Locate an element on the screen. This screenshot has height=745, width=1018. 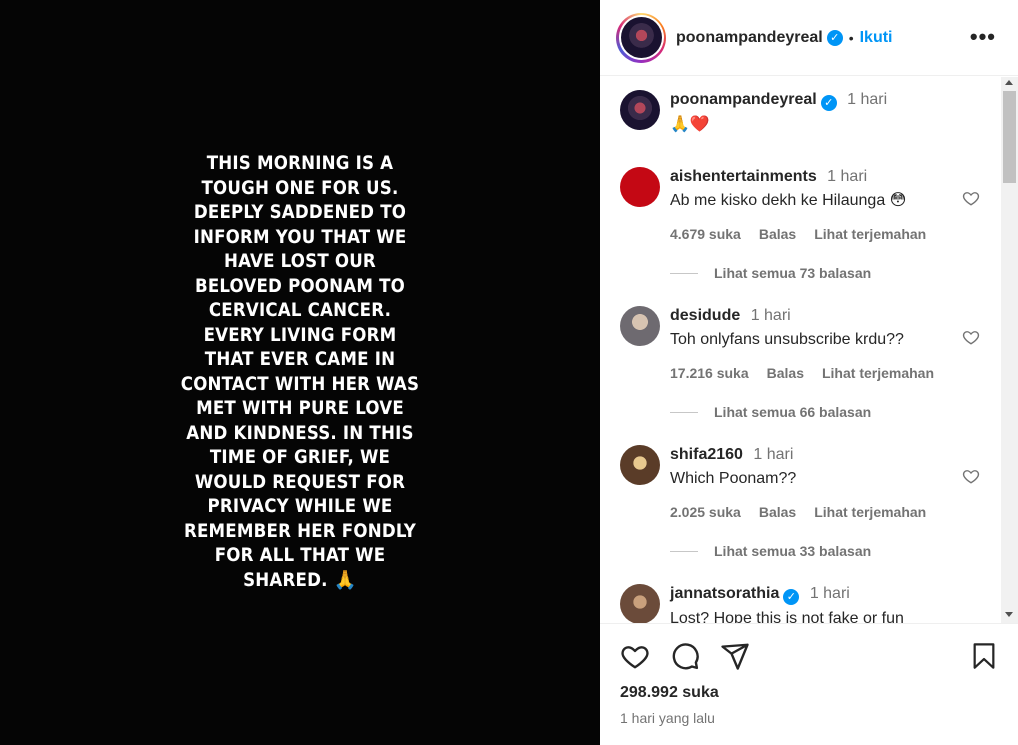
comment-likes: 2.025 suka is located at coordinates (705, 512).